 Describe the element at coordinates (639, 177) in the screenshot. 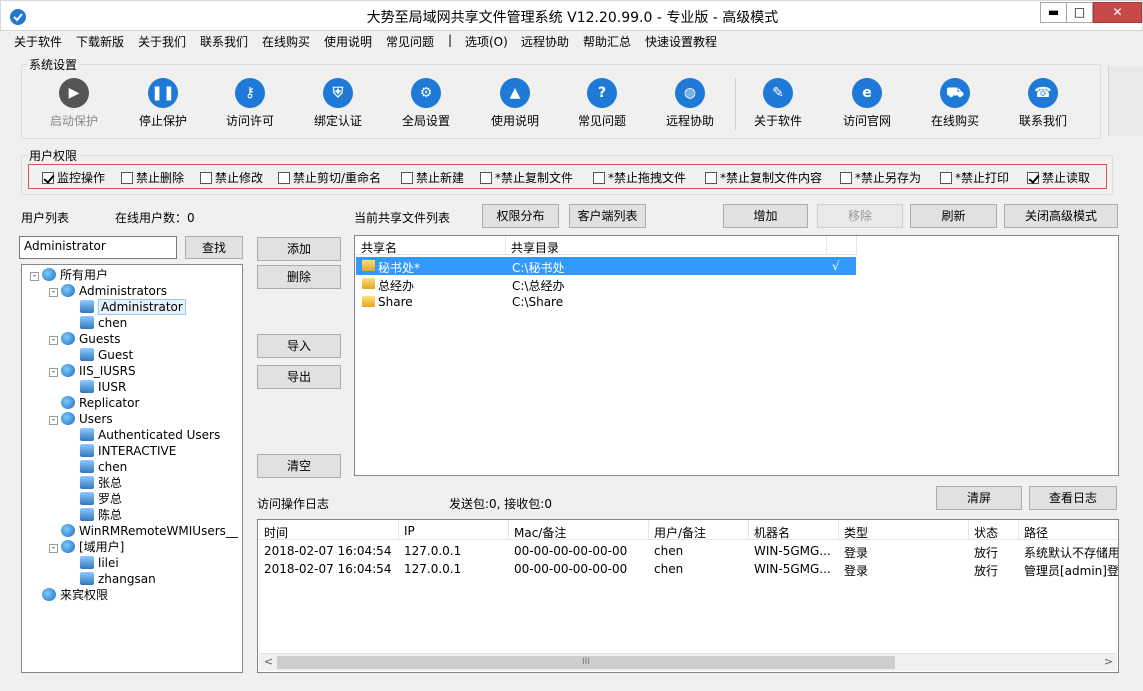

I see `permission-checkbox: *禁止拖拽文件` at that location.